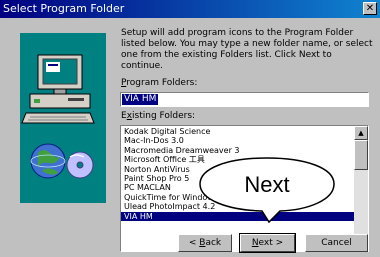 This screenshot has width=380, height=257. Describe the element at coordinates (140, 99) in the screenshot. I see `program-folder-value: VIA HM` at that location.